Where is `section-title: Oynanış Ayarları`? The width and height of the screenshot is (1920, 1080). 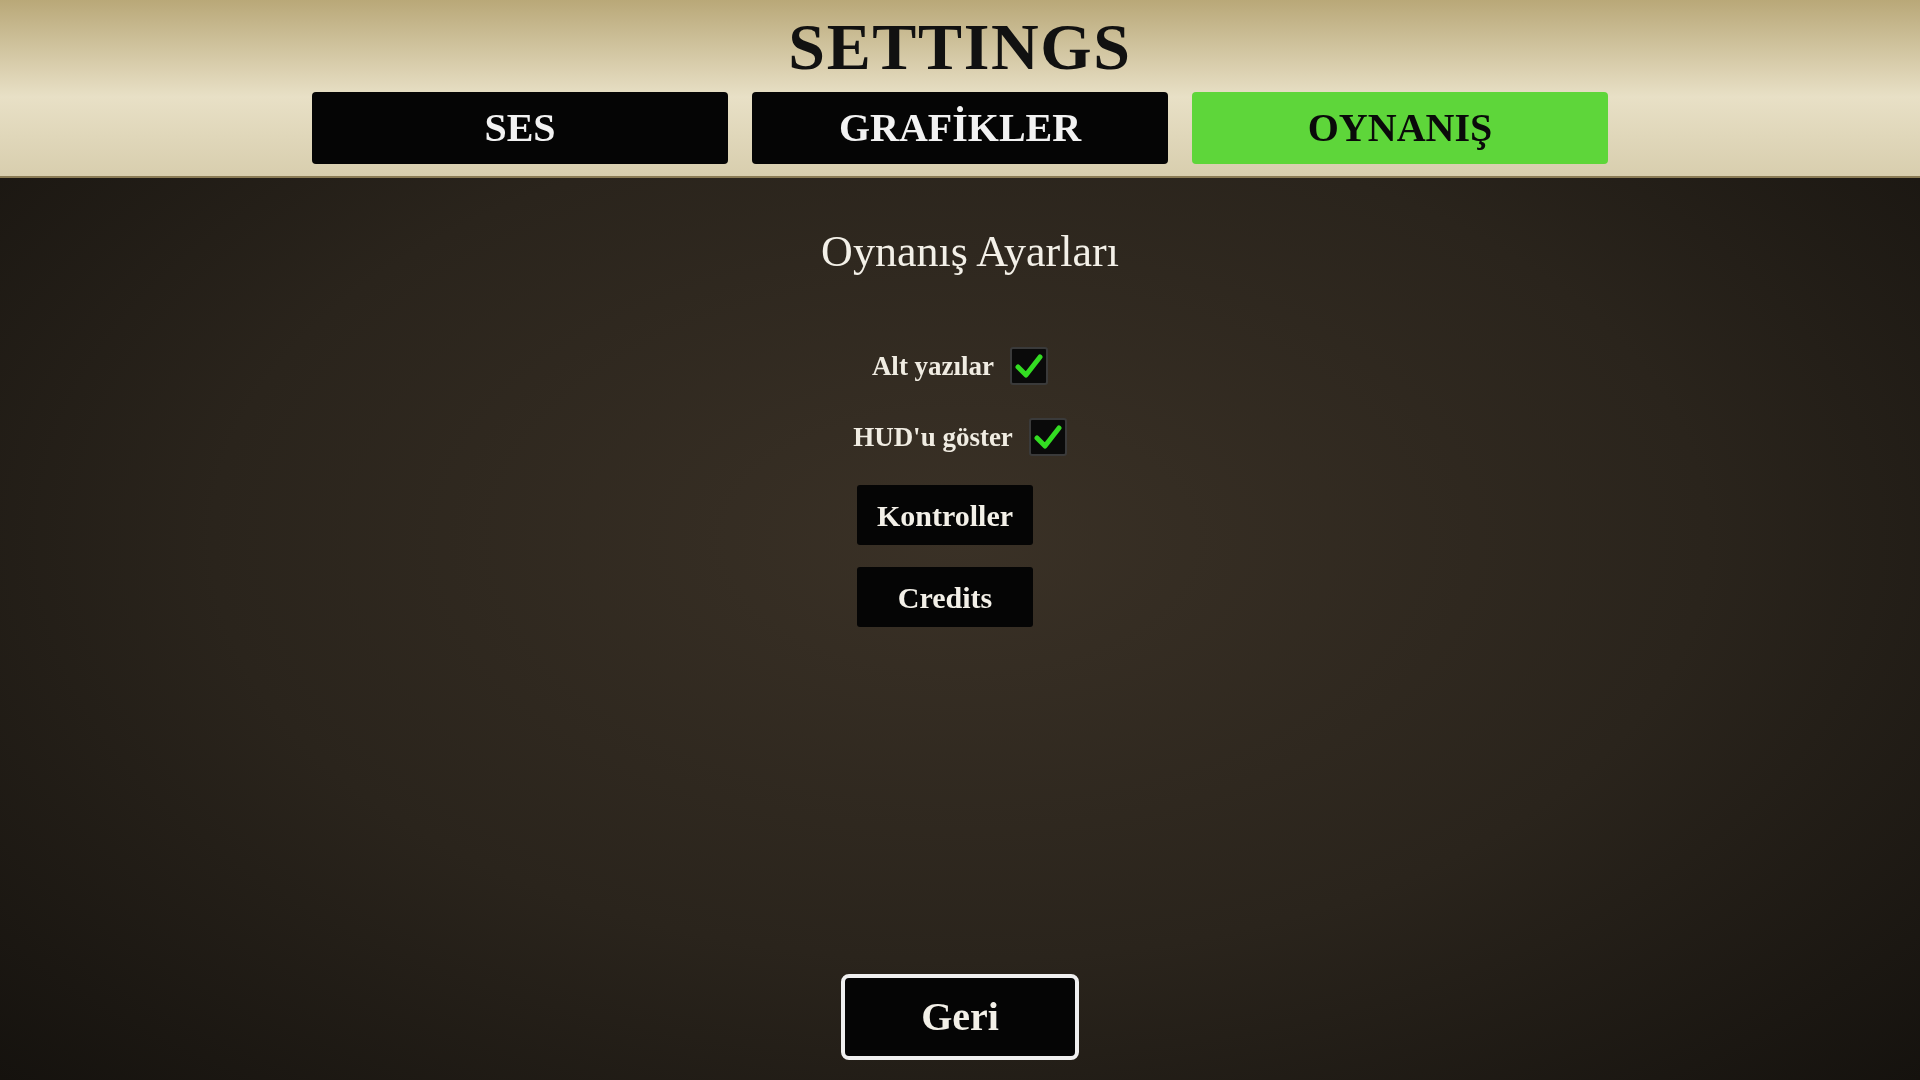
section-title: Oynanış Ayarları is located at coordinates (970, 252).